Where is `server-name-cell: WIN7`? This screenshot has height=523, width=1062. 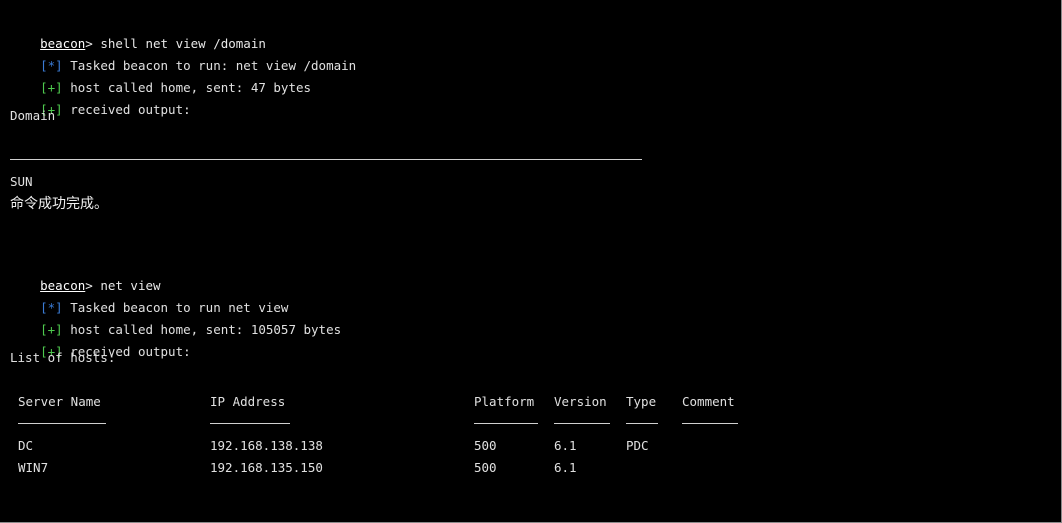 server-name-cell: WIN7 is located at coordinates (33, 467).